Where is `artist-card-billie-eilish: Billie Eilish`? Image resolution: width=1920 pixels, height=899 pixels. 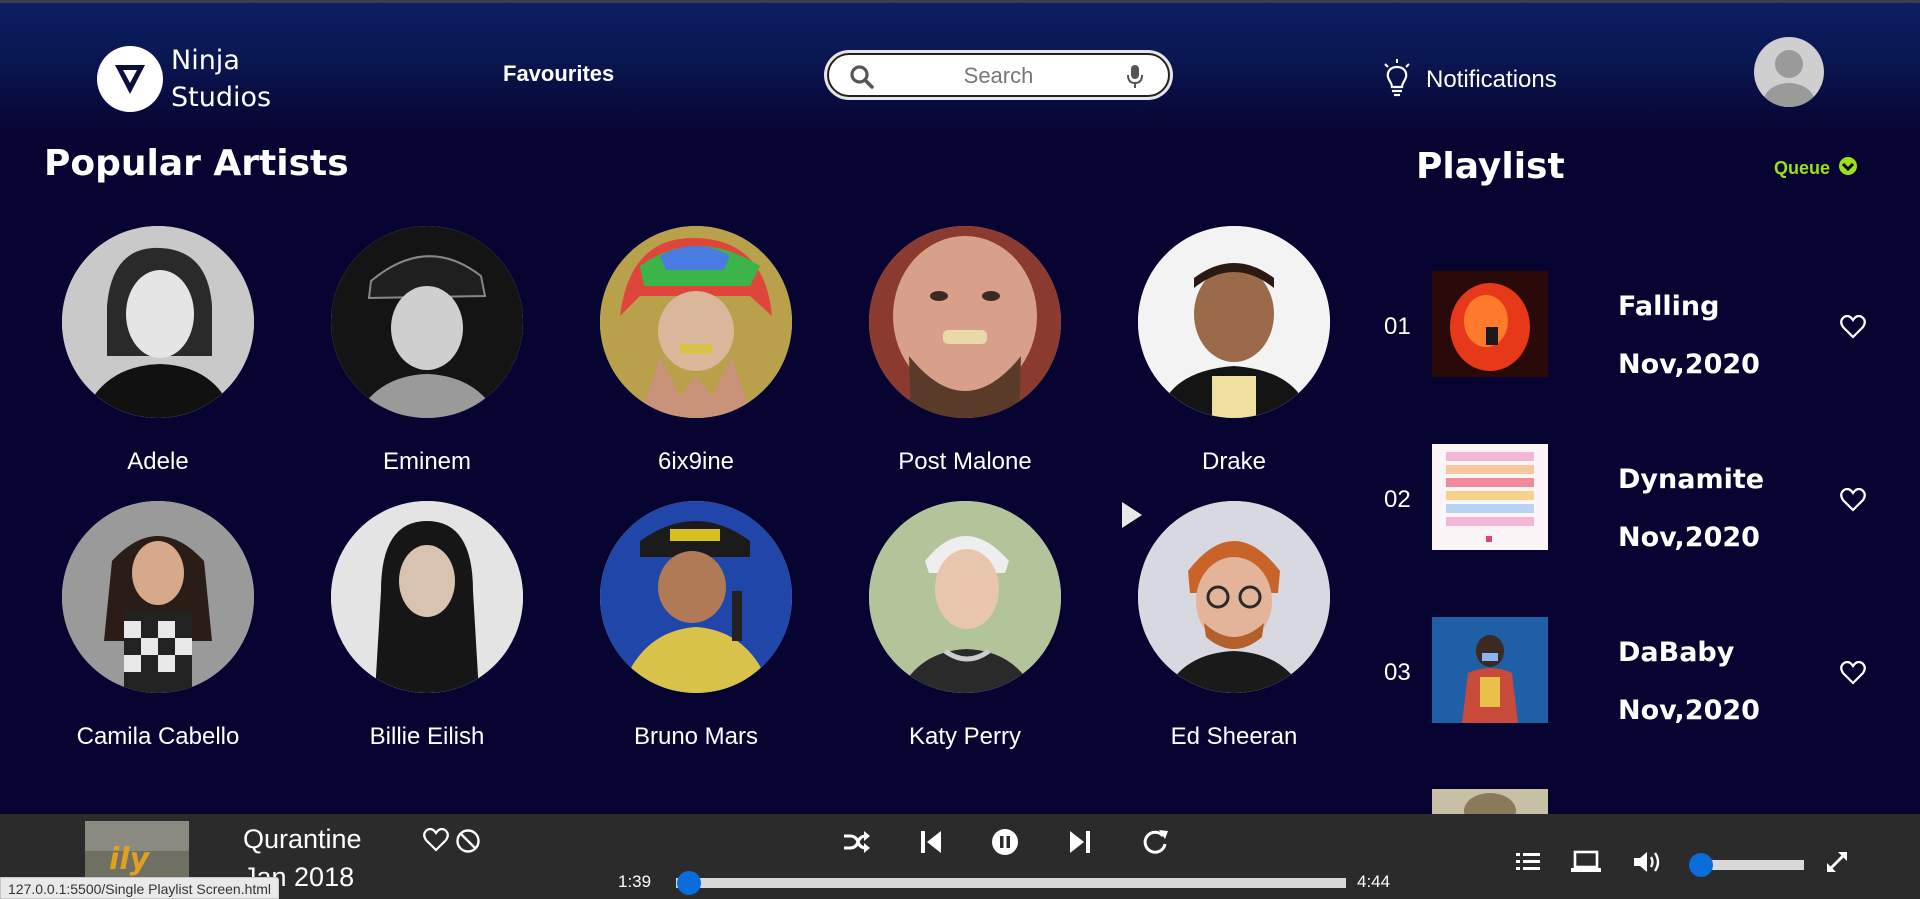
artist-card-billie-eilish: Billie Eilish is located at coordinates (427, 626).